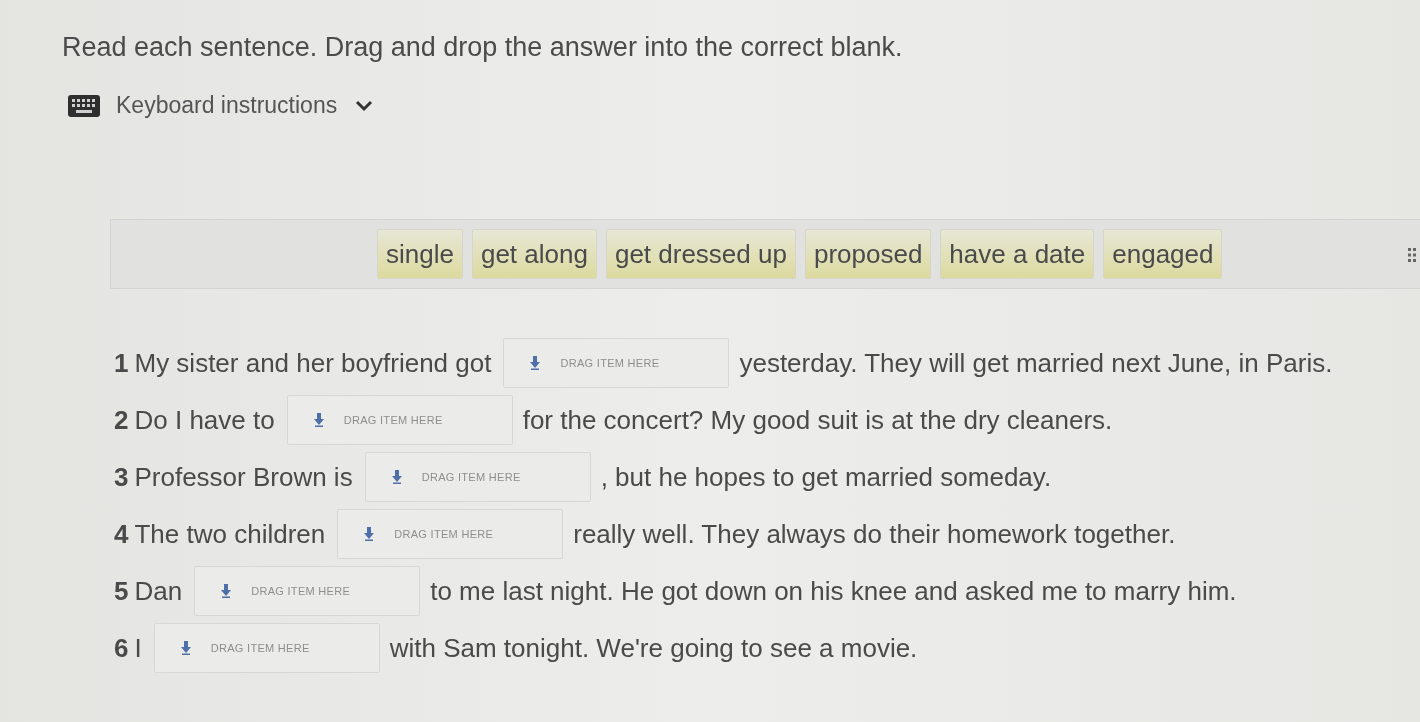  Describe the element at coordinates (1163, 254) in the screenshot. I see `answer-tile: engaged` at that location.